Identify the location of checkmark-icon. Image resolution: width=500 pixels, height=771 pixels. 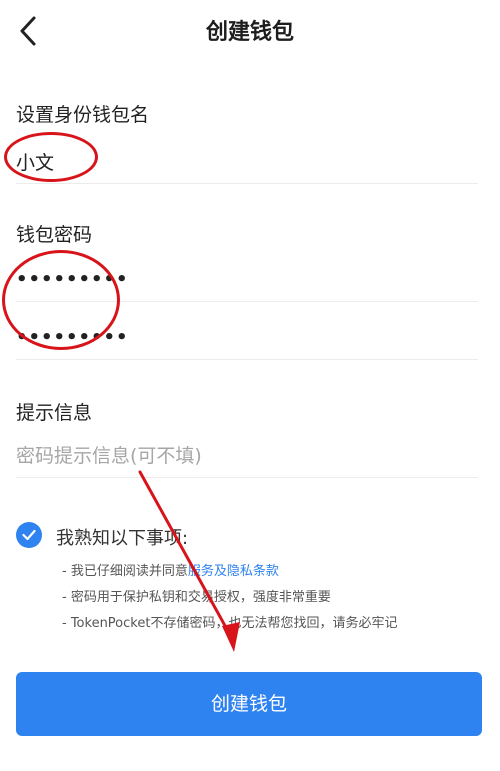
(29, 535).